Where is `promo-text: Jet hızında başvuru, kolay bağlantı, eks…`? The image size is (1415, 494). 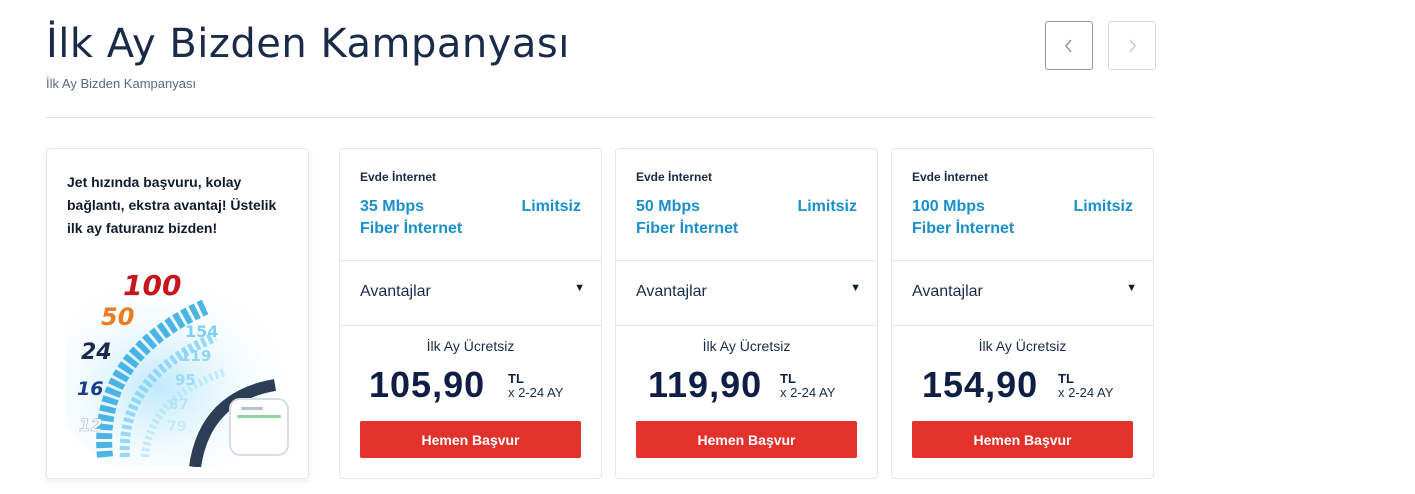 promo-text: Jet hızında başvuru, kolay bağlantı, eks… is located at coordinates (172, 205).